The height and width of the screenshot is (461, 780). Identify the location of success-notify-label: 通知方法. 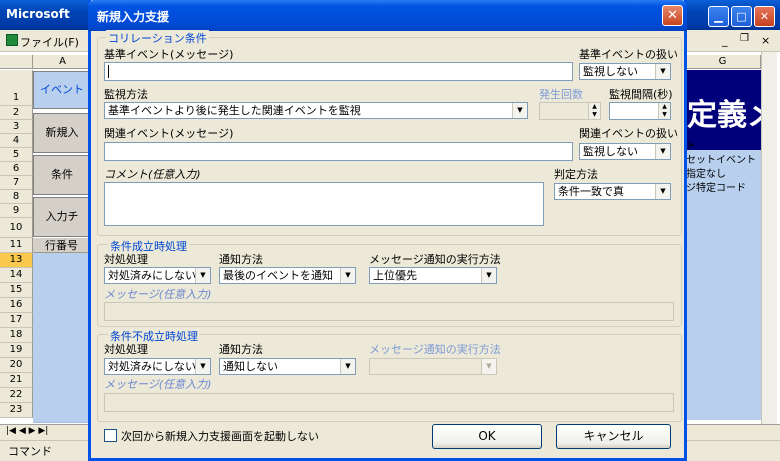
(241, 259).